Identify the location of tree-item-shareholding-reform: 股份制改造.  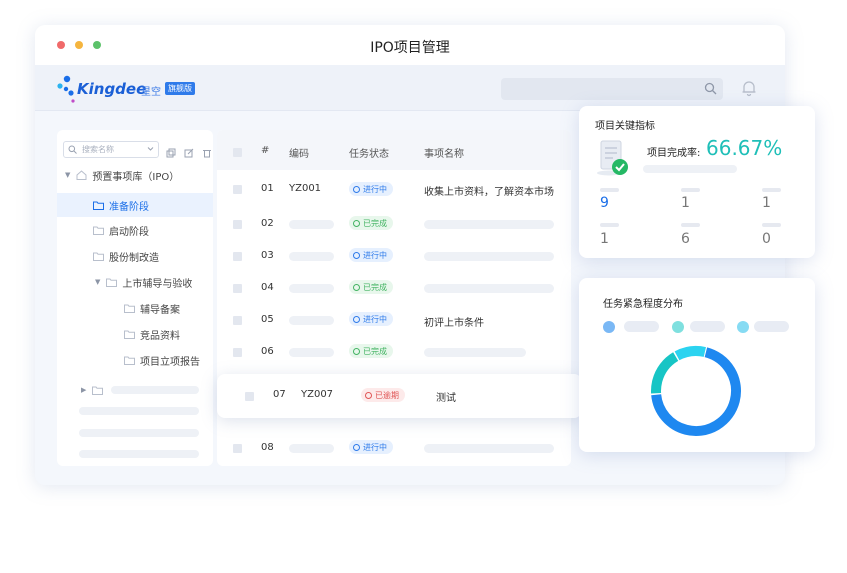
(126, 256).